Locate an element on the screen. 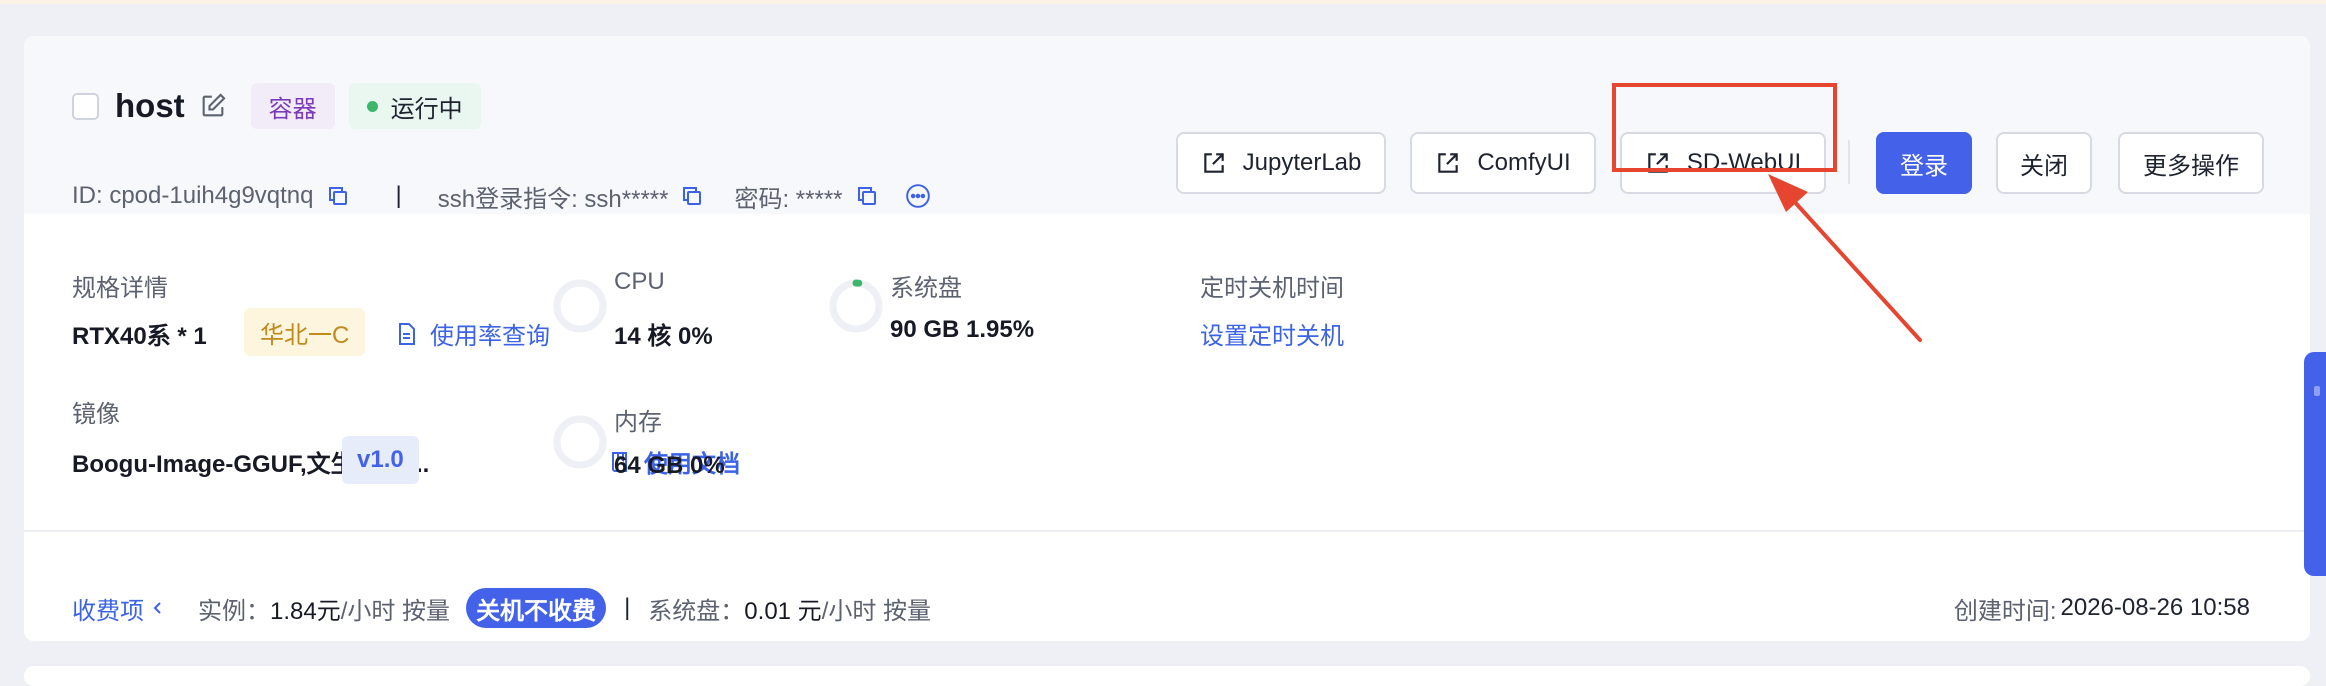 The width and height of the screenshot is (2326, 686). instance-name: host is located at coordinates (150, 105).